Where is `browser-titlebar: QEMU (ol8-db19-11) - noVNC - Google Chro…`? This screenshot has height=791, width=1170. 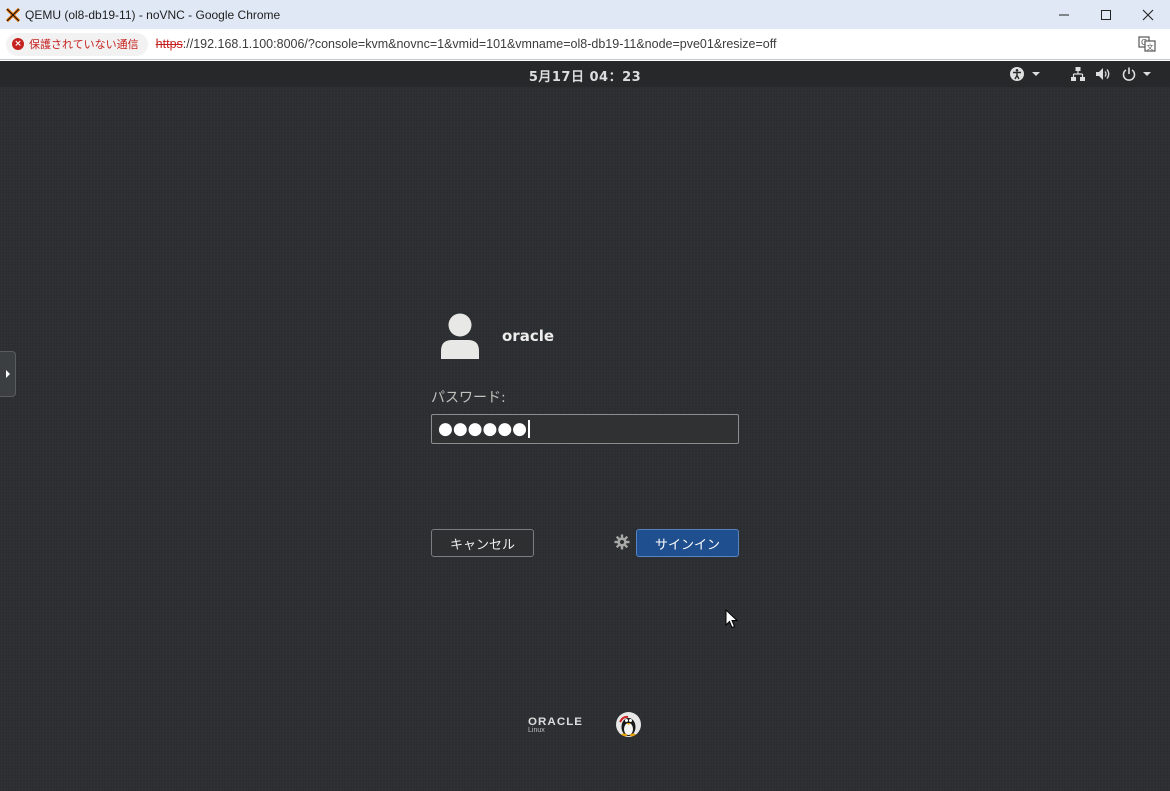
browser-titlebar: QEMU (ol8-db19-11) - noVNC - Google Chro… is located at coordinates (585, 14).